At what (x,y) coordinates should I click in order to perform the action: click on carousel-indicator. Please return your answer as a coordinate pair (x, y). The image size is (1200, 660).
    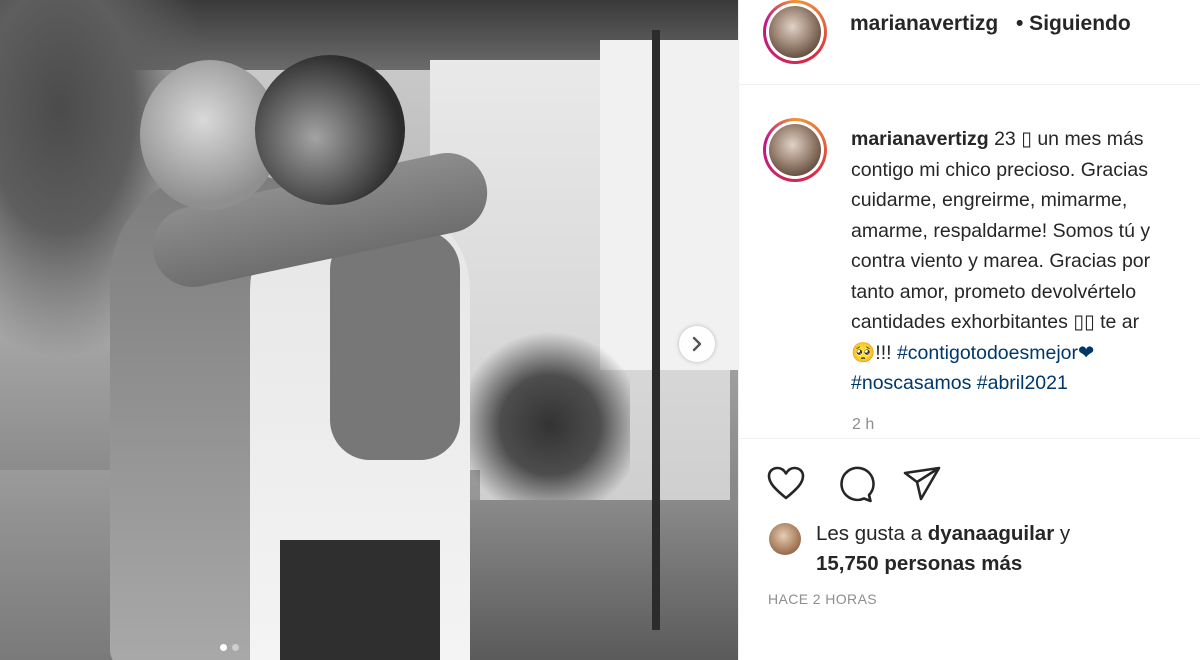
    Looking at the image, I should click on (229, 647).